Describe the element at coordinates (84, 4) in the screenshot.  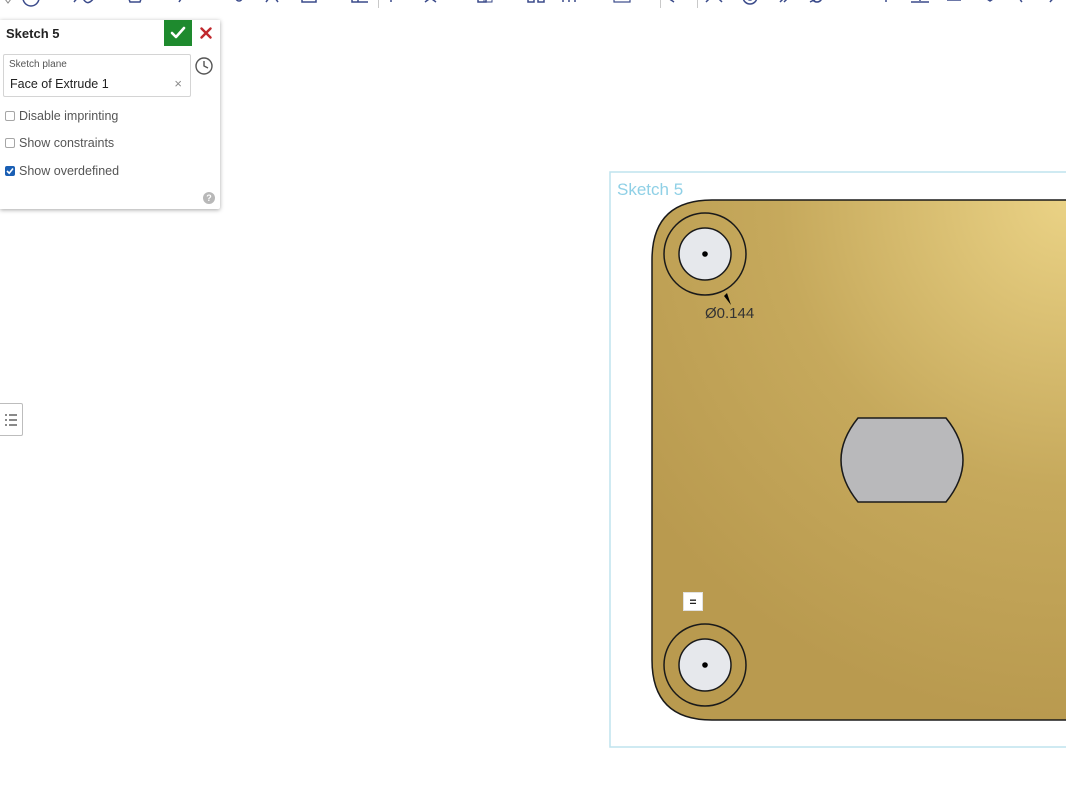
I see `spline-tool-icon` at that location.